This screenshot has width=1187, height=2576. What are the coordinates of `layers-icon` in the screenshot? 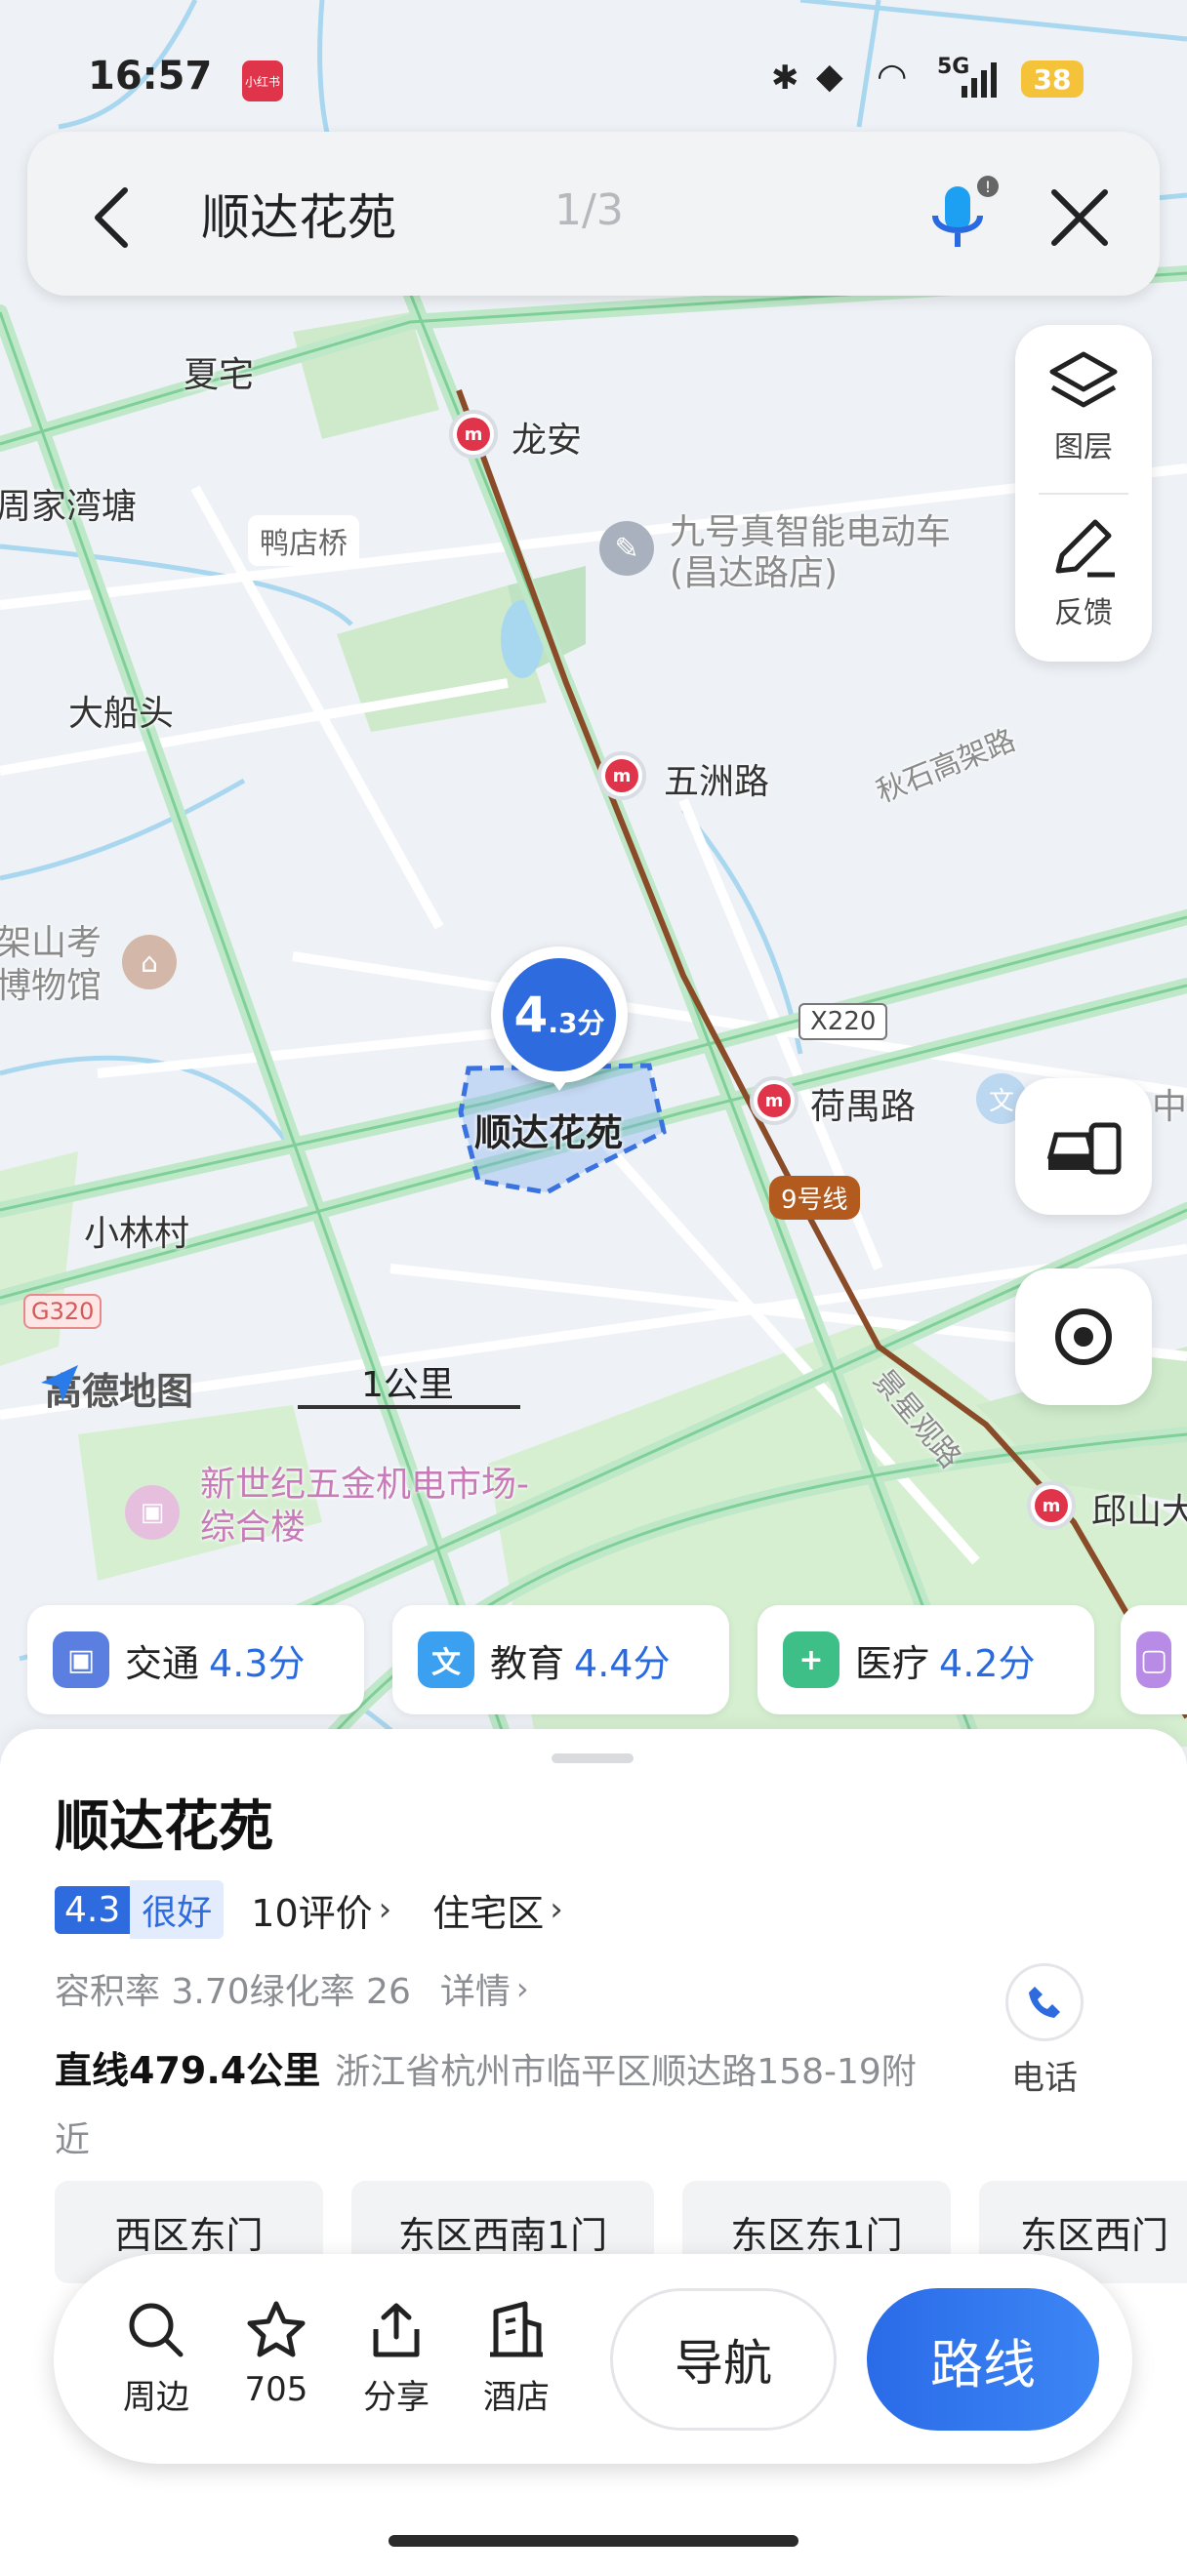 It's located at (1083, 379).